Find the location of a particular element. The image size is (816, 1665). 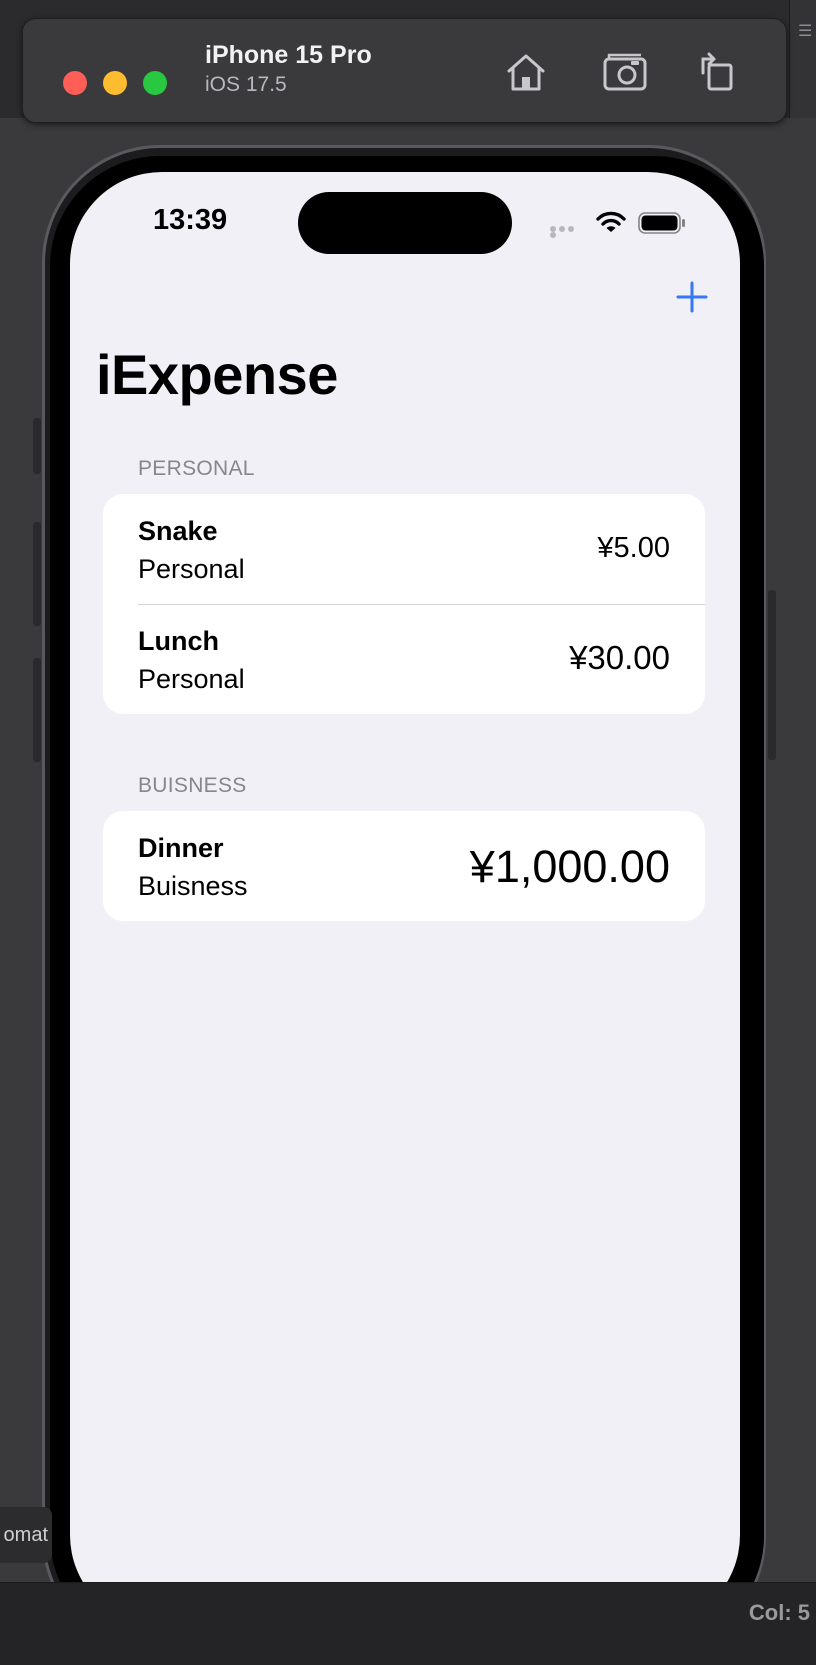

expense-row: Dinner Buisness ¥1,000.00 is located at coordinates (404, 866).